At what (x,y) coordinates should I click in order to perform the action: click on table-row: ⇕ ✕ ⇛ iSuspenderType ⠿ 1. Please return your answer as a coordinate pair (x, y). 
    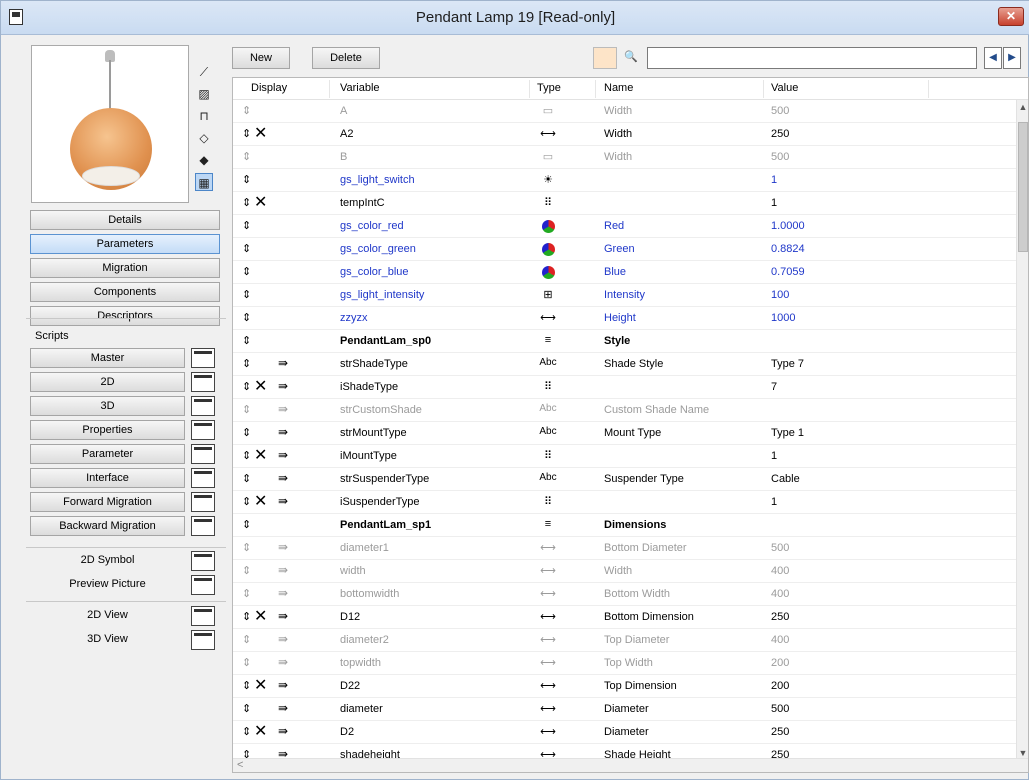
    Looking at the image, I should click on (625, 502).